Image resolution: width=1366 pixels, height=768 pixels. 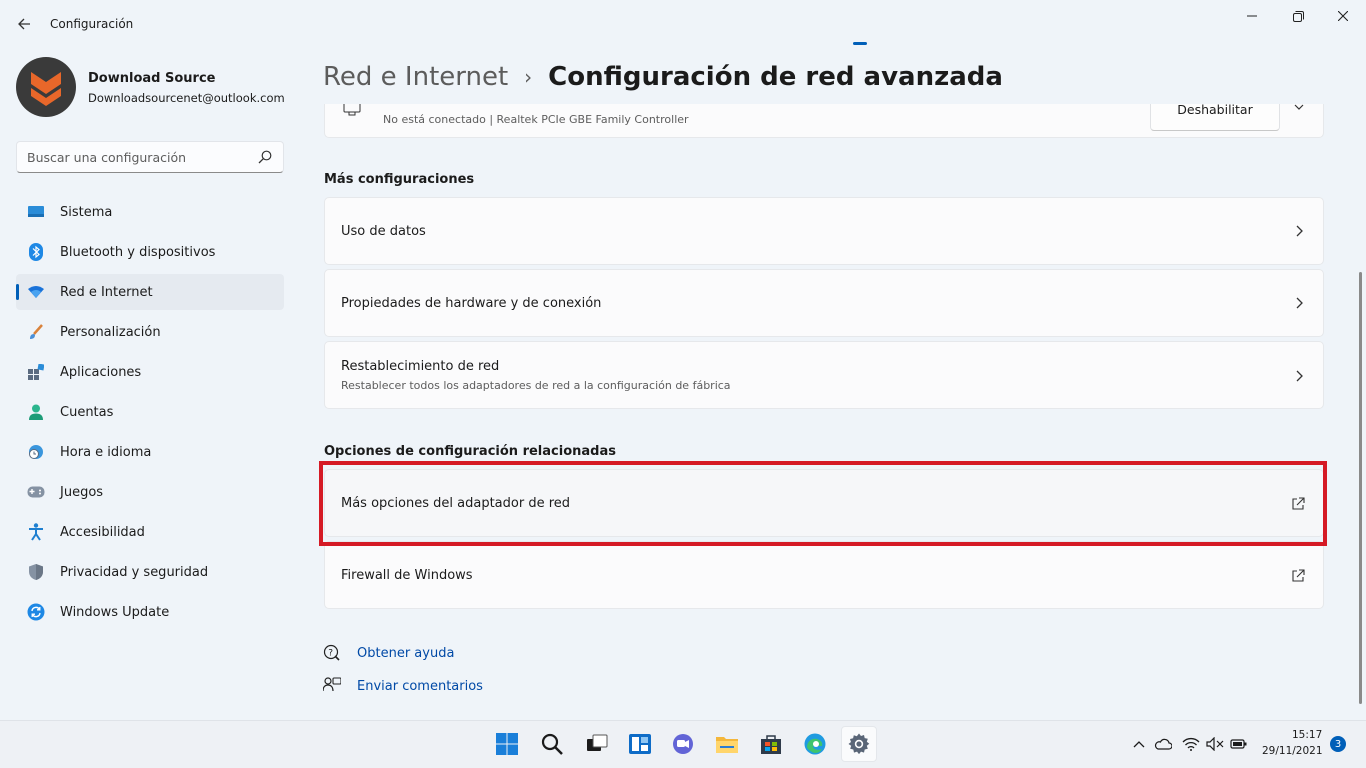 I want to click on close-icon, so click(x=1343, y=16).